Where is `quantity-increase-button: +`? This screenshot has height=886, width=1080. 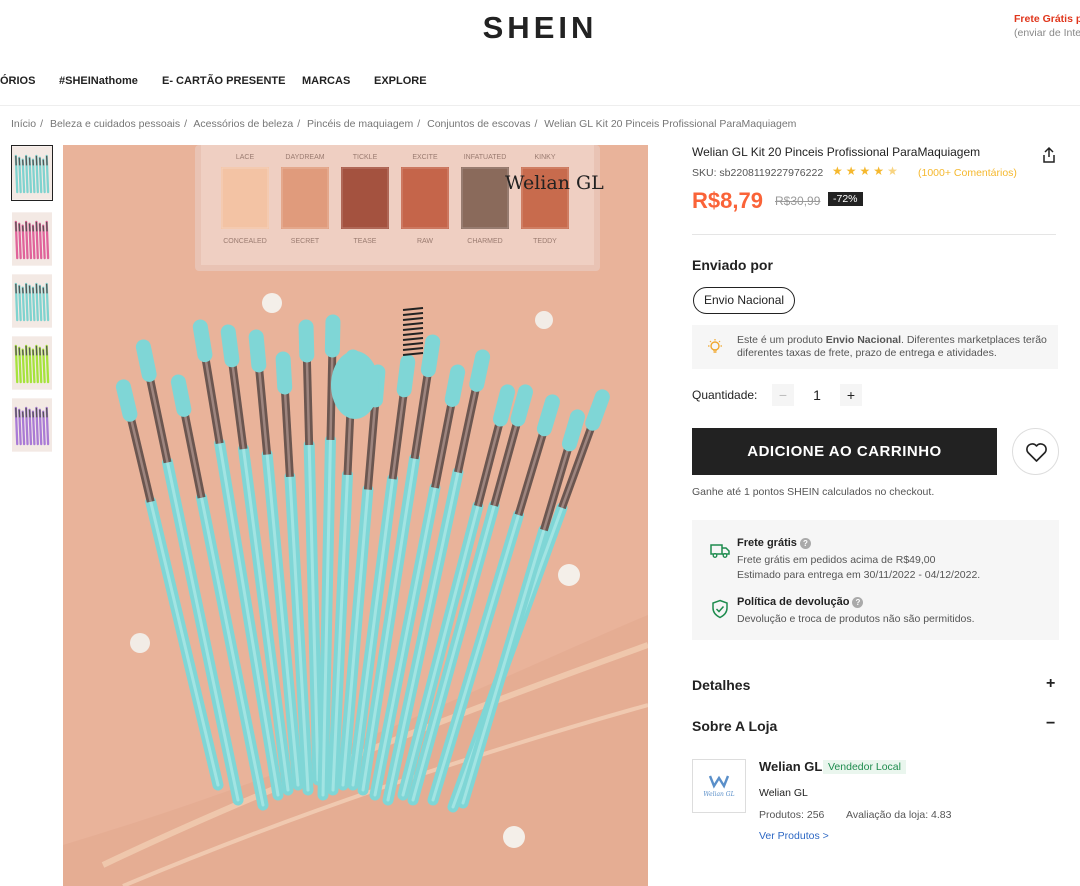 quantity-increase-button: + is located at coordinates (851, 395).